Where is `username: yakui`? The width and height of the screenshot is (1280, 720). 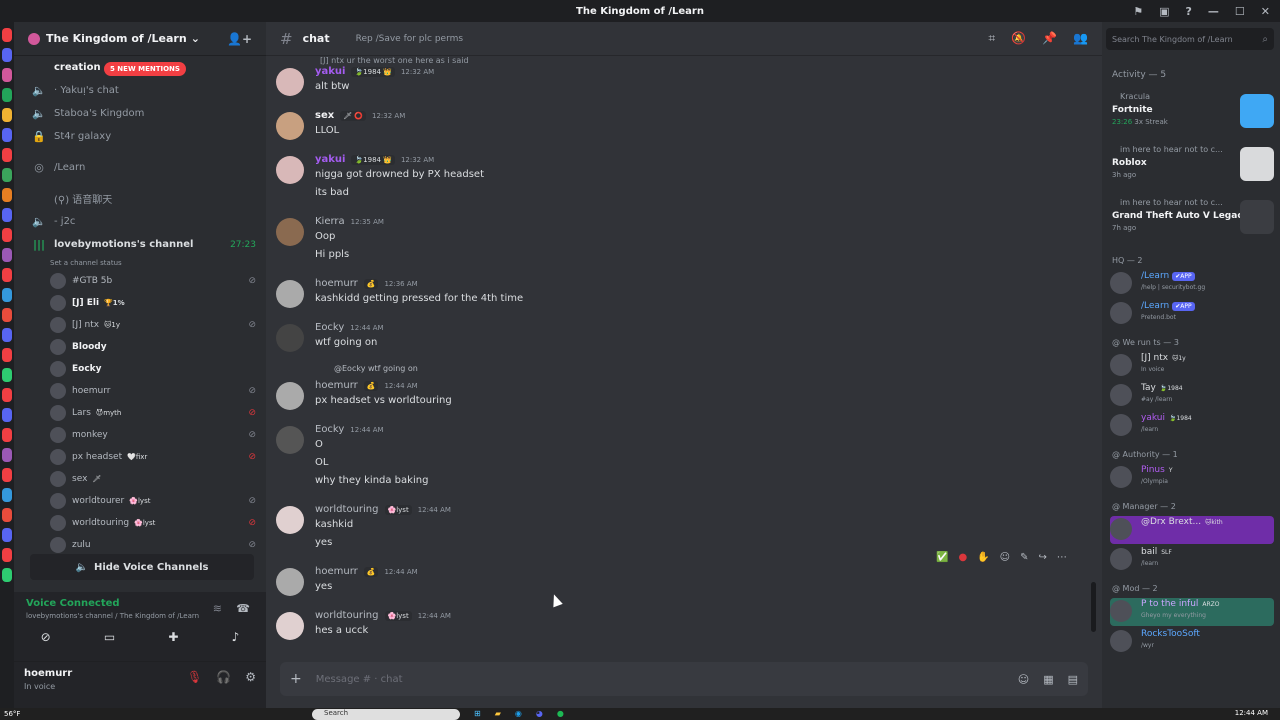
username: yakui is located at coordinates (330, 159).